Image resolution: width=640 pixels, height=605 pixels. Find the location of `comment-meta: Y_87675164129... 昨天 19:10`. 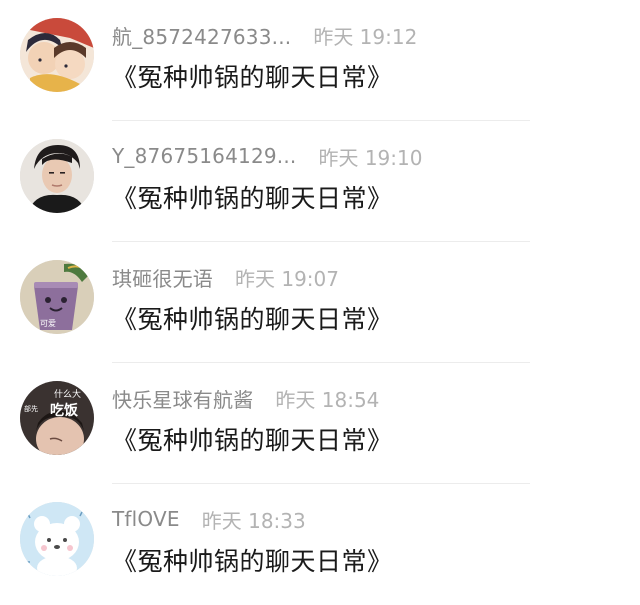

comment-meta: Y_87675164129... 昨天 19:10 is located at coordinates (267, 156).